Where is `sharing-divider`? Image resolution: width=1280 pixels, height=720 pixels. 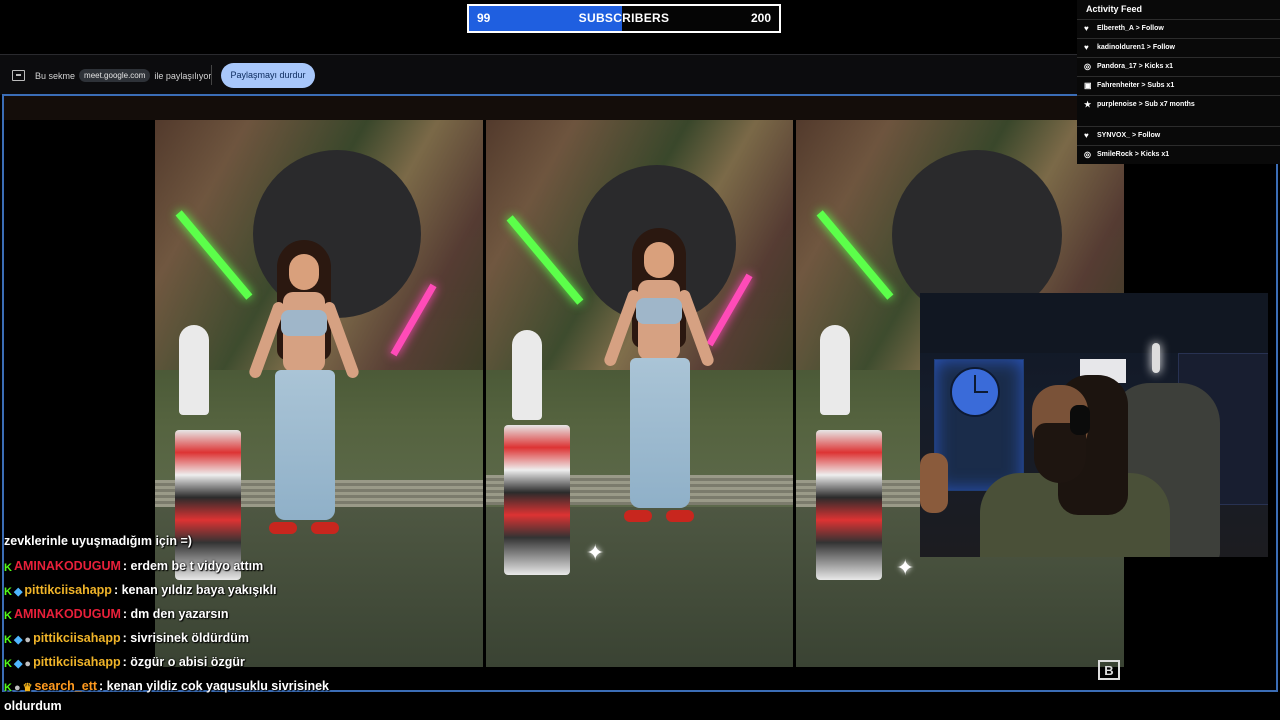
sharing-divider is located at coordinates (211, 75).